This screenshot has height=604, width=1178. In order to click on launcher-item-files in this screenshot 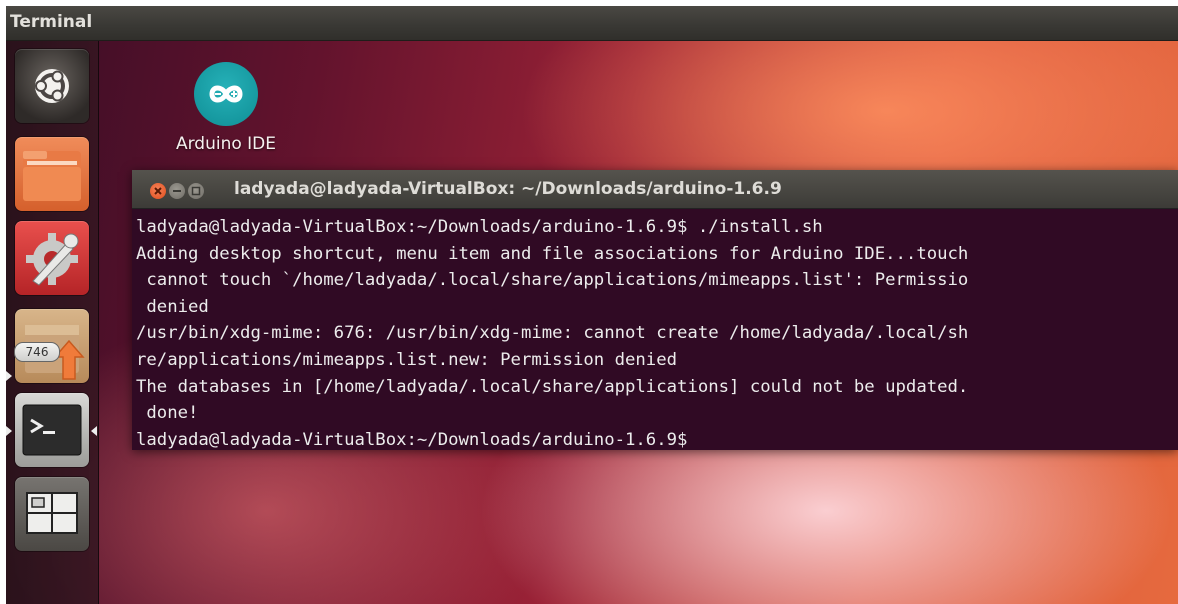, I will do `click(52, 174)`.